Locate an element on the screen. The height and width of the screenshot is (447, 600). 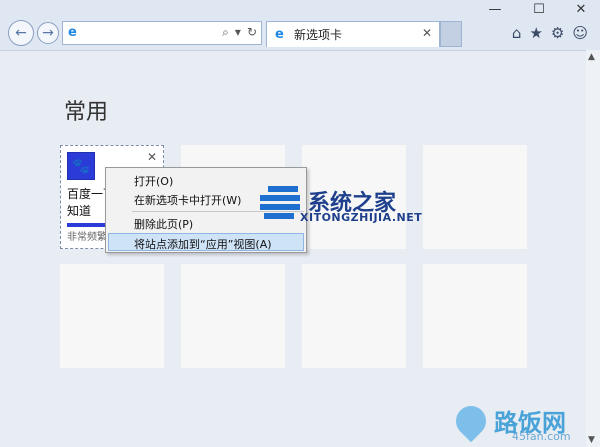
address-tools: ⌕ ▾ ↻ is located at coordinates (239, 32).